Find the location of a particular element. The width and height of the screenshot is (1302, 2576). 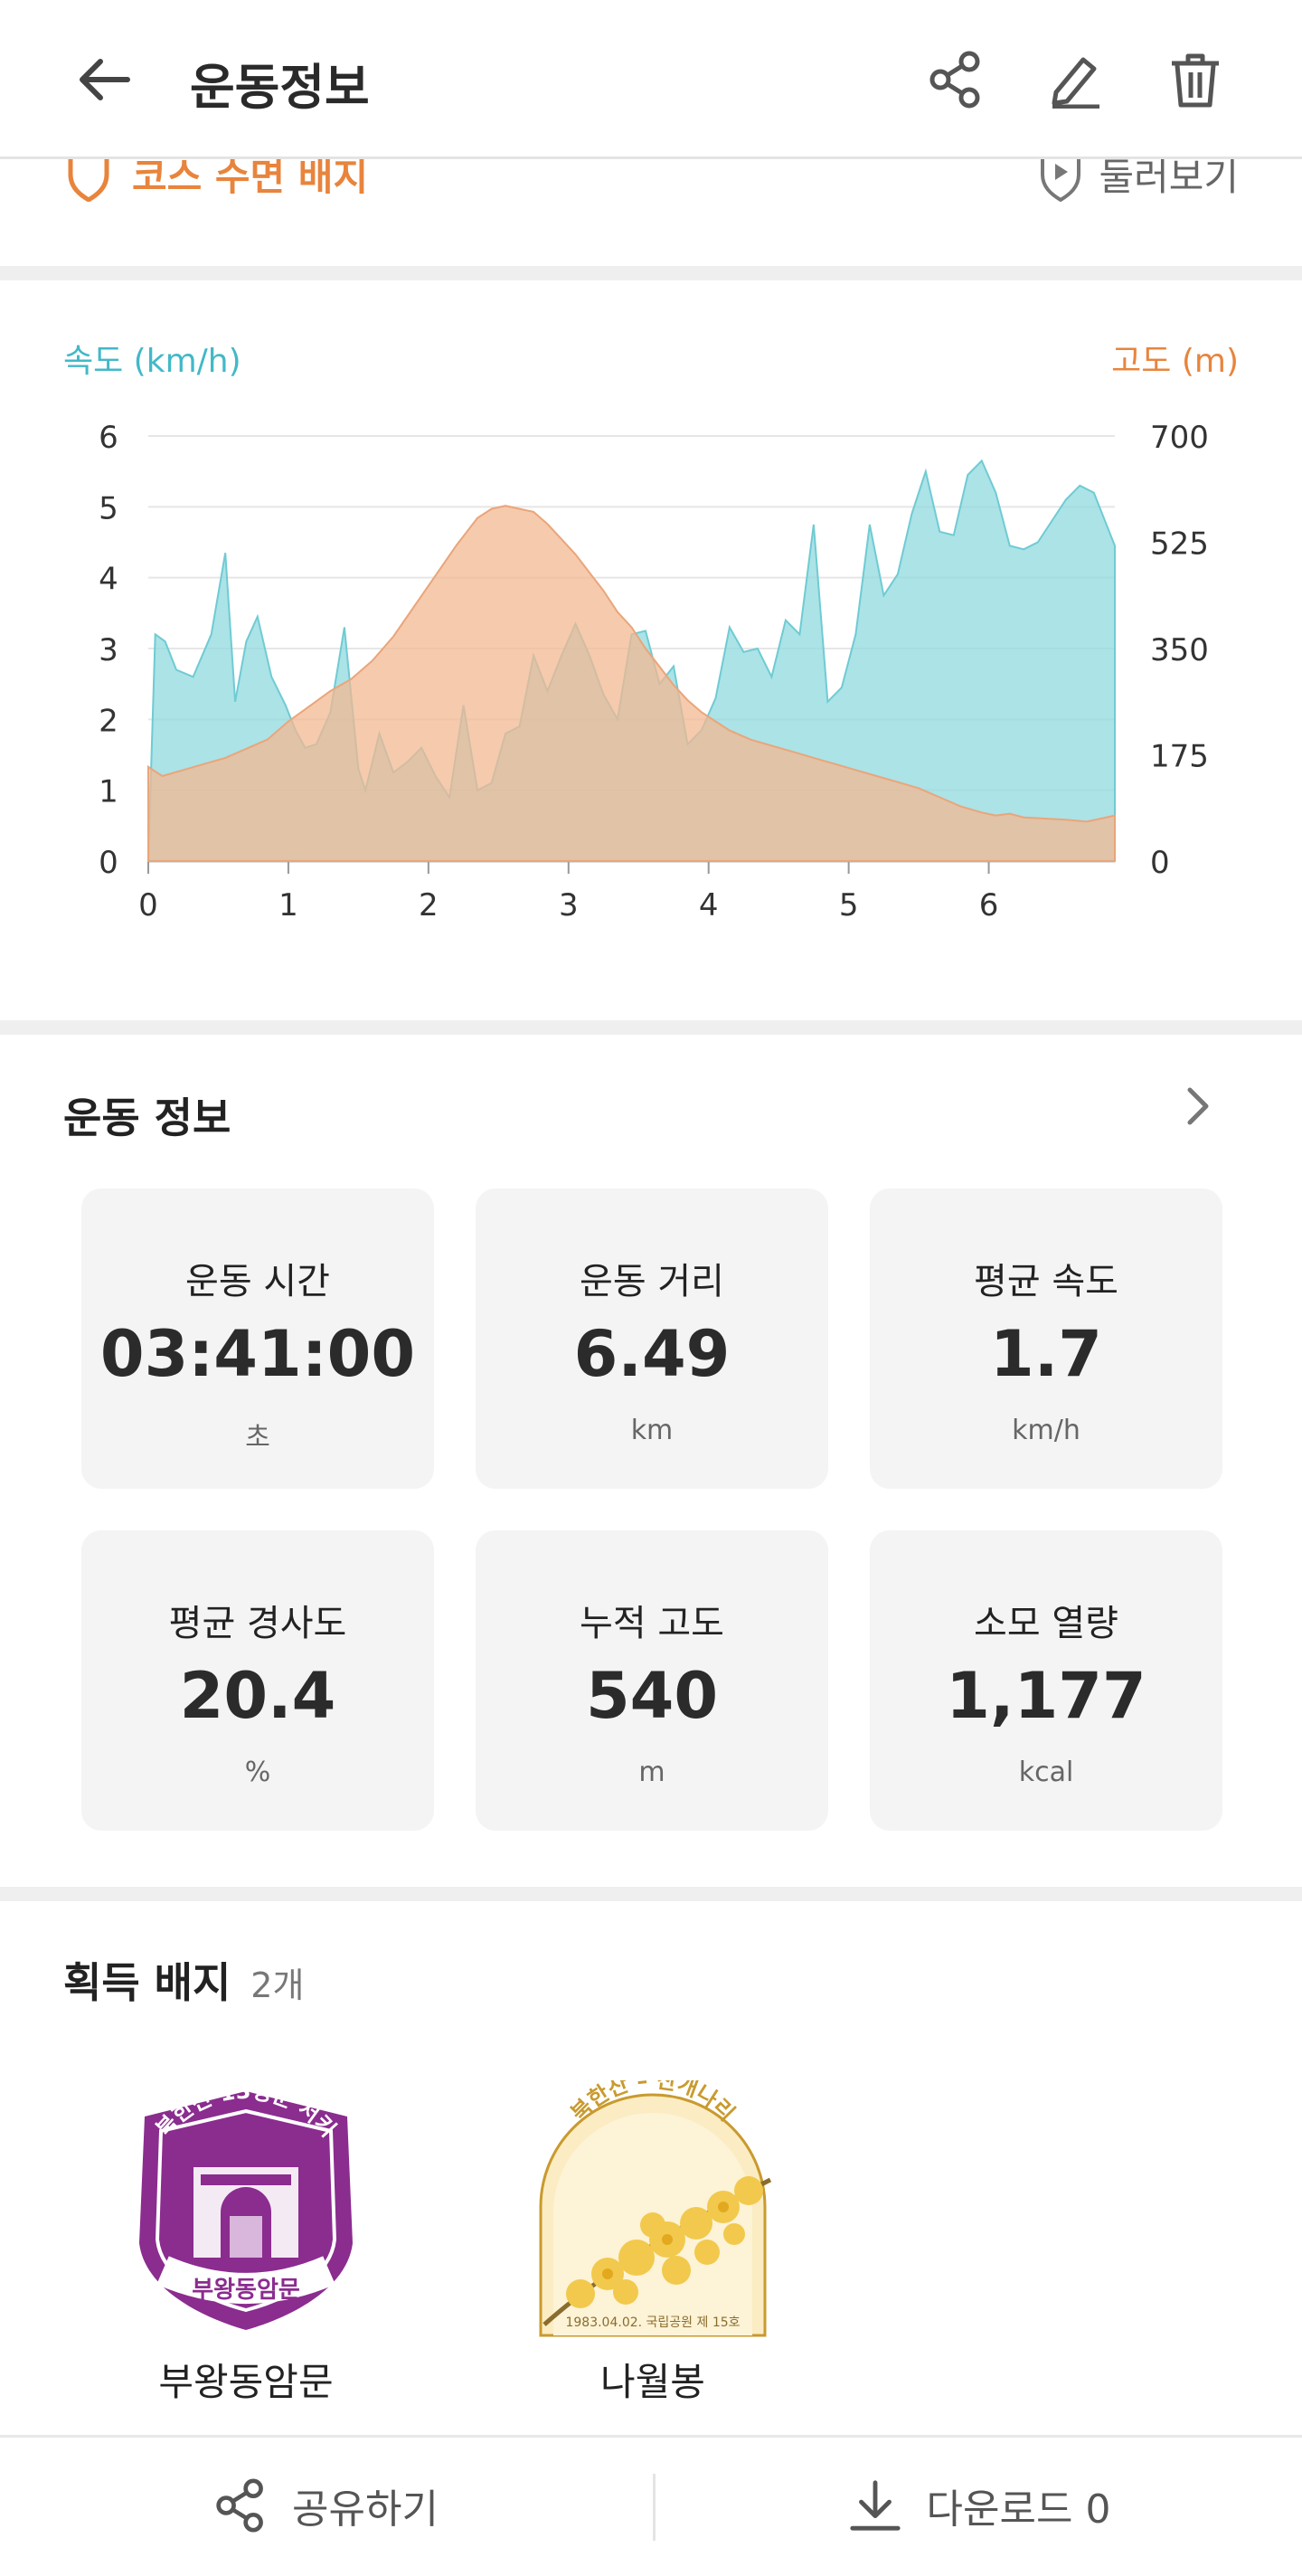

x-tick-label: 5 is located at coordinates (849, 905).